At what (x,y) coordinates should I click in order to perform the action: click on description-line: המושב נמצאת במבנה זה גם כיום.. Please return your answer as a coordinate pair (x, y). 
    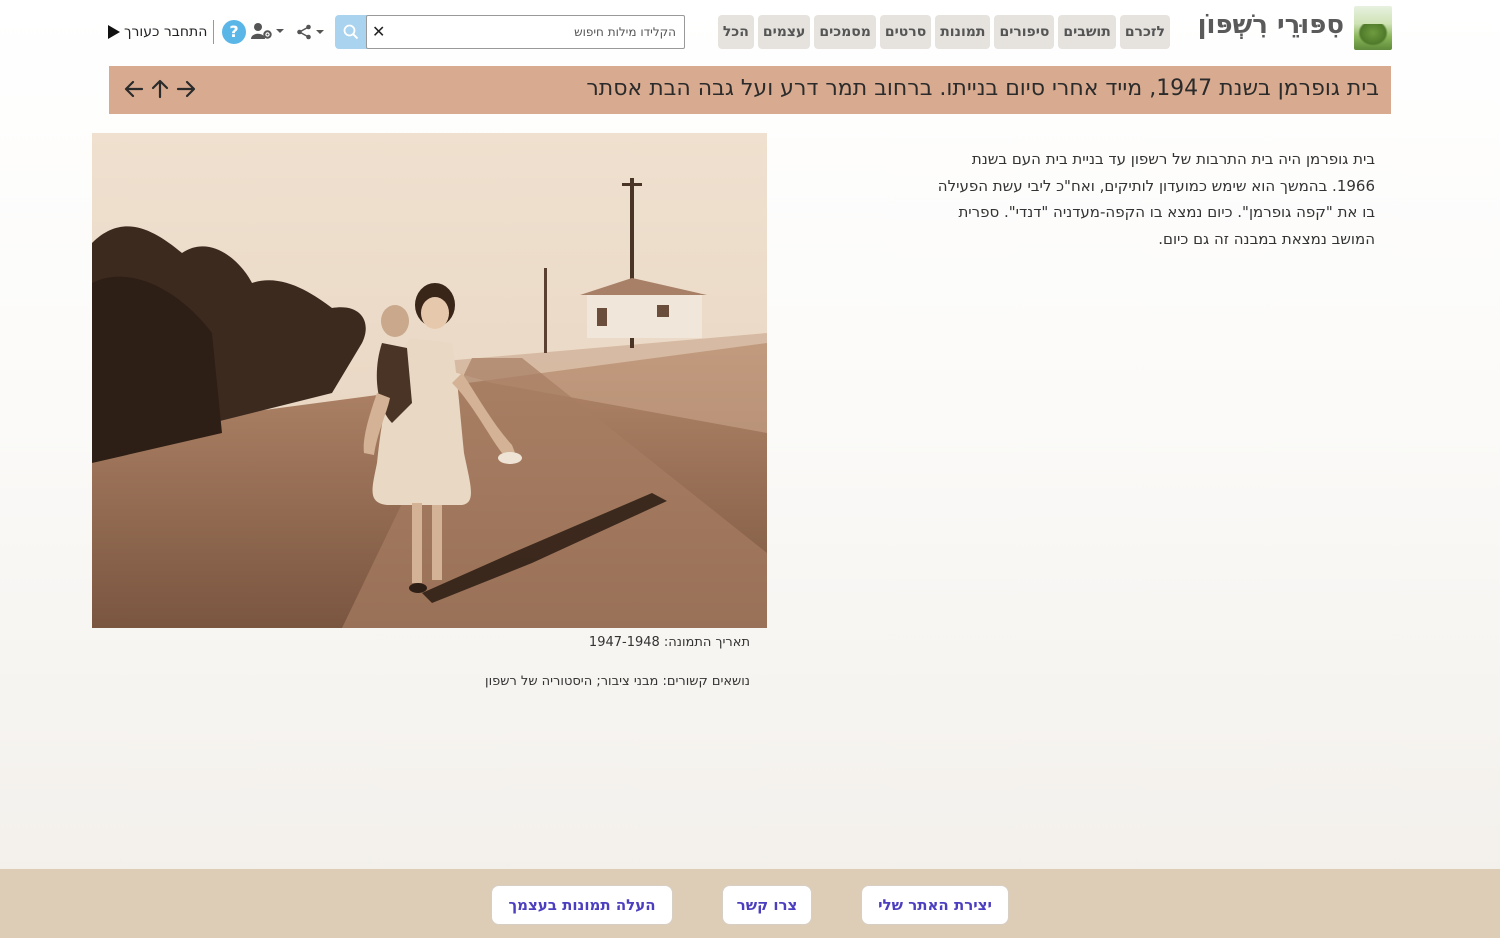
    Looking at the image, I should click on (1266, 238).